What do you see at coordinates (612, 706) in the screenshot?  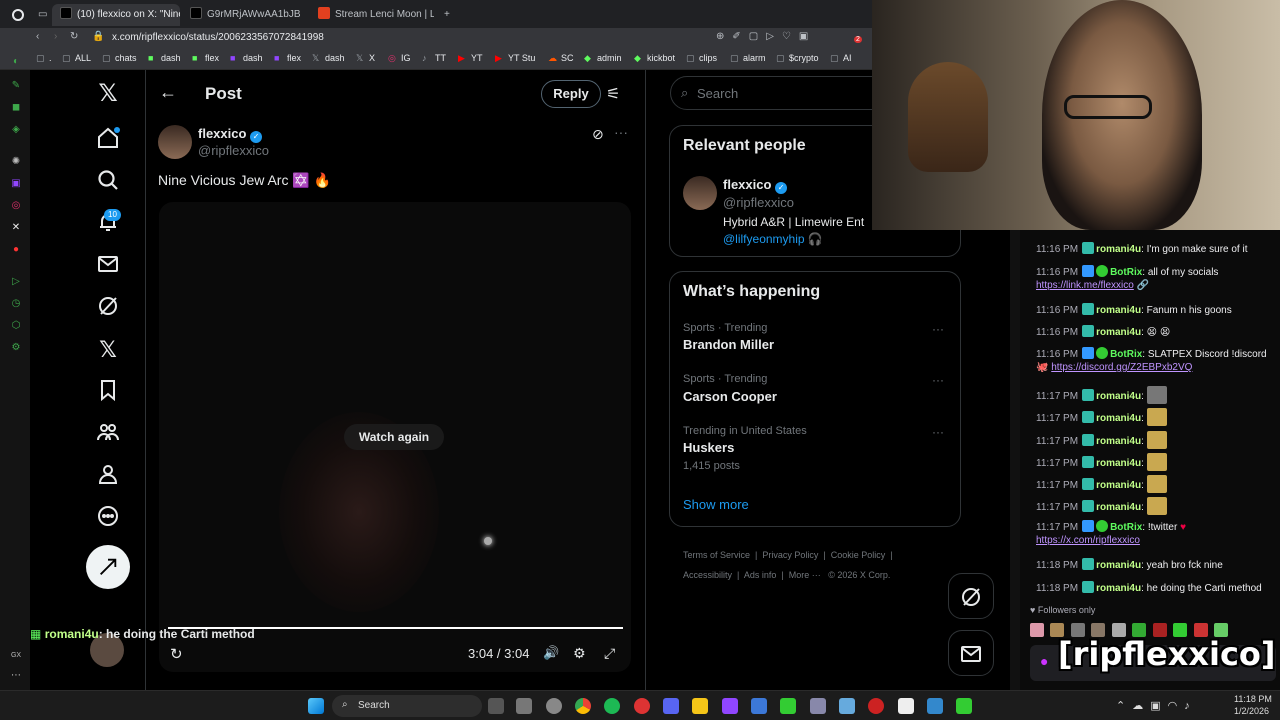 I see `spotify-icon` at bounding box center [612, 706].